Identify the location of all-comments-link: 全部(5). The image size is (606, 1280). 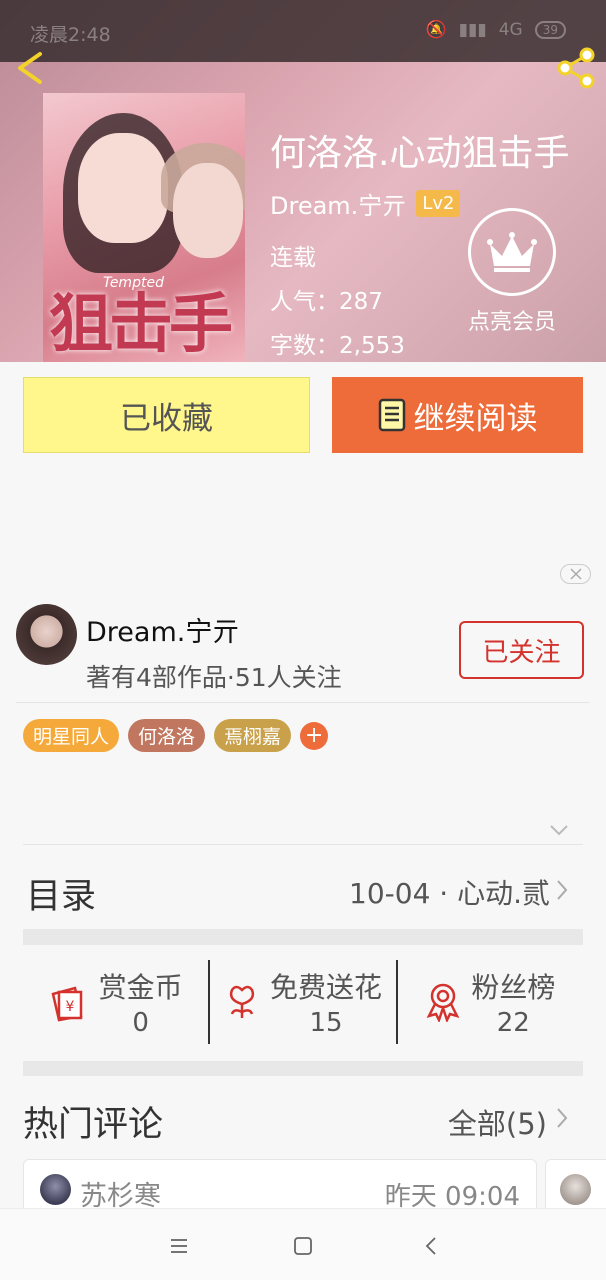
(497, 1122).